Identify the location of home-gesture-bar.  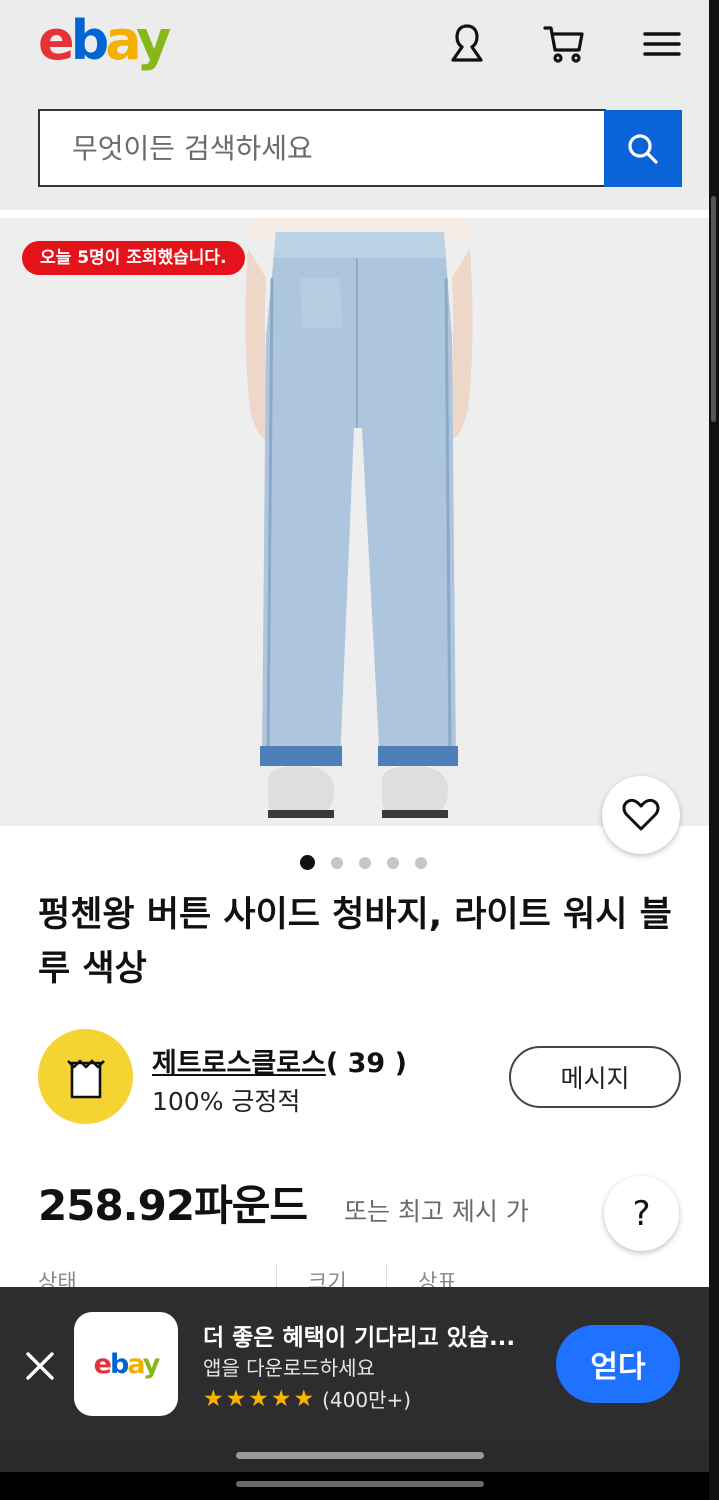
(360, 1455).